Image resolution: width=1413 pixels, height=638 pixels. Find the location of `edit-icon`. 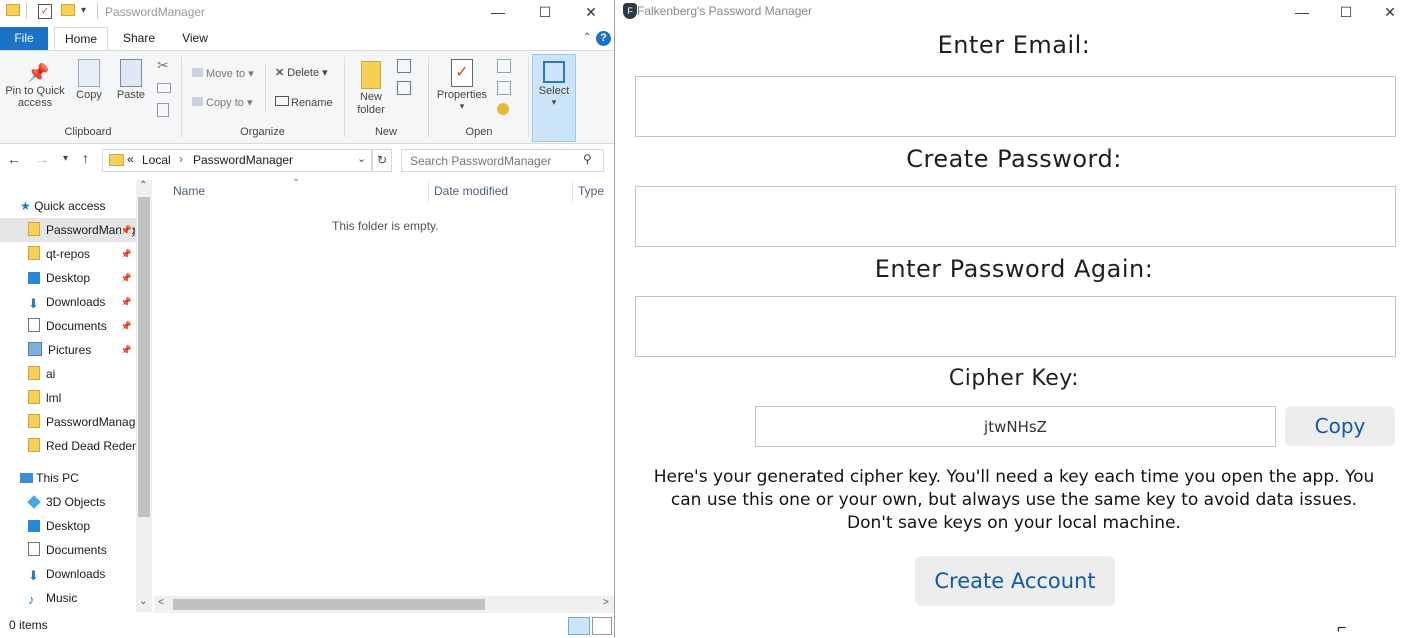

edit-icon is located at coordinates (504, 88).